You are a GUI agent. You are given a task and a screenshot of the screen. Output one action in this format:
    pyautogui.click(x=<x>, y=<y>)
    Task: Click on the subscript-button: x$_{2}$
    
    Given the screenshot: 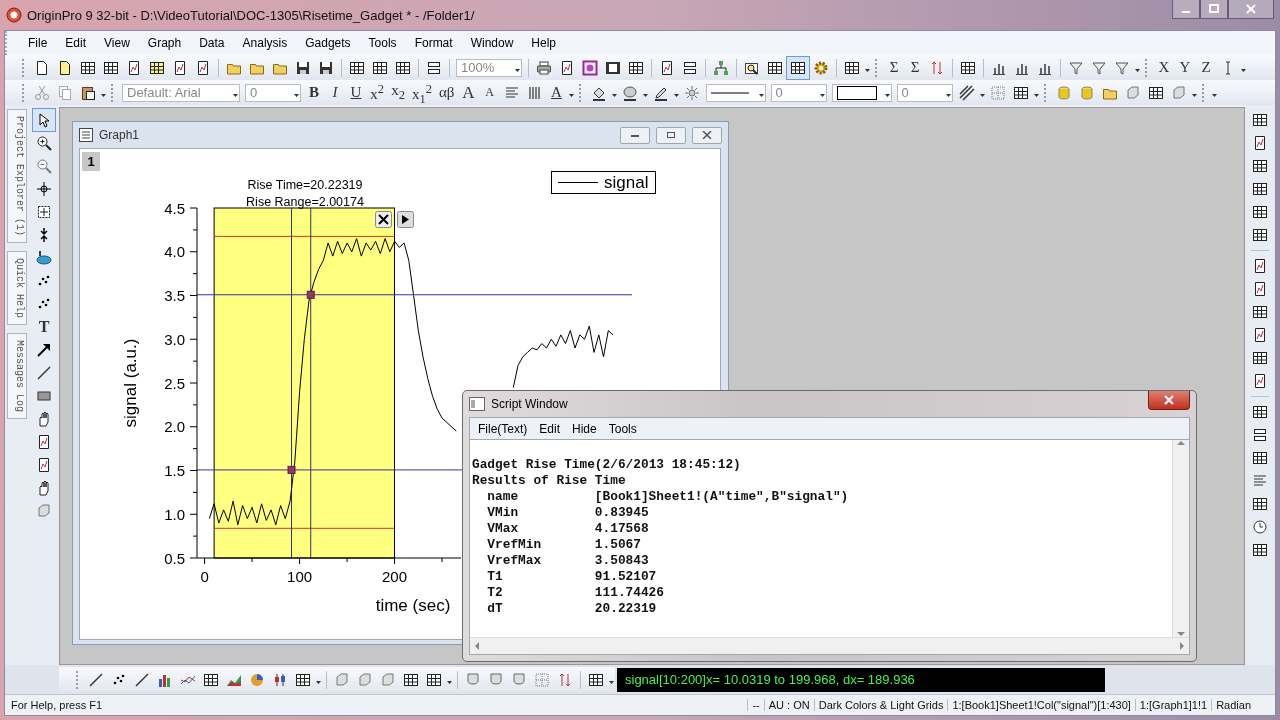 What is the action you would take?
    pyautogui.click(x=398, y=92)
    